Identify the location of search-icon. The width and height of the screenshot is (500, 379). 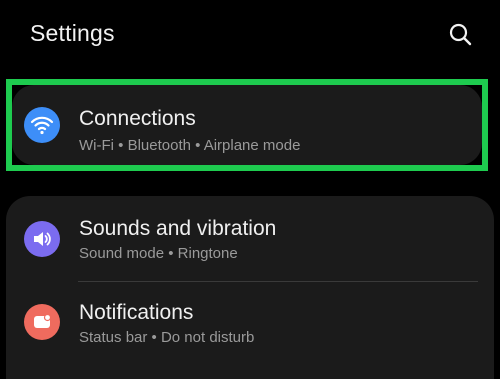
(460, 34).